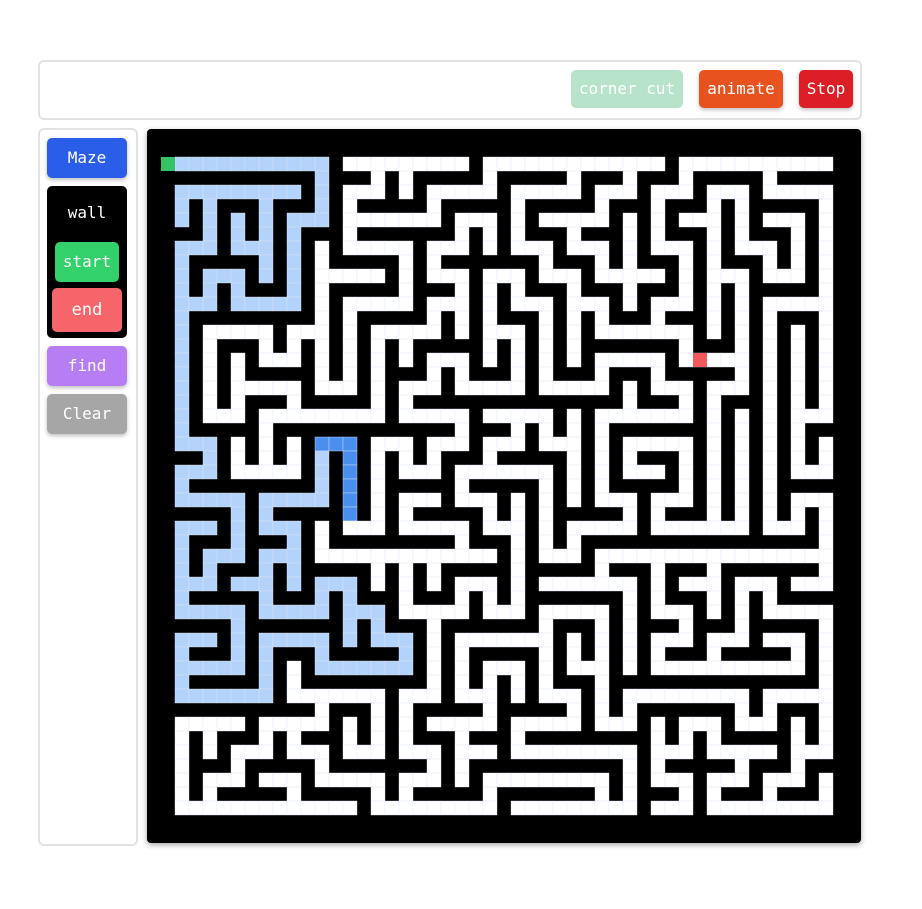 The image size is (922, 909). Describe the element at coordinates (87, 366) in the screenshot. I see `find-button: find` at that location.